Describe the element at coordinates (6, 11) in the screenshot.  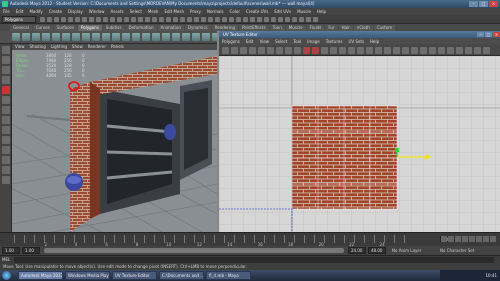
I see `menu-file: File` at that location.